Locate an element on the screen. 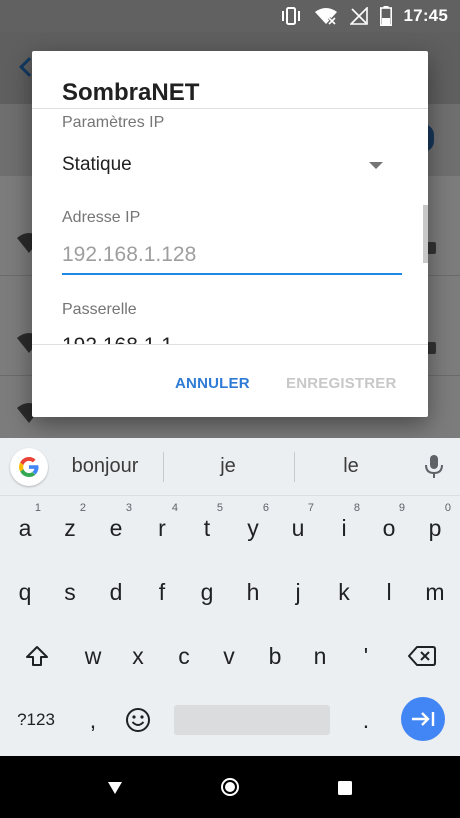 This screenshot has width=460, height=818. period-key: . is located at coordinates (366, 720).